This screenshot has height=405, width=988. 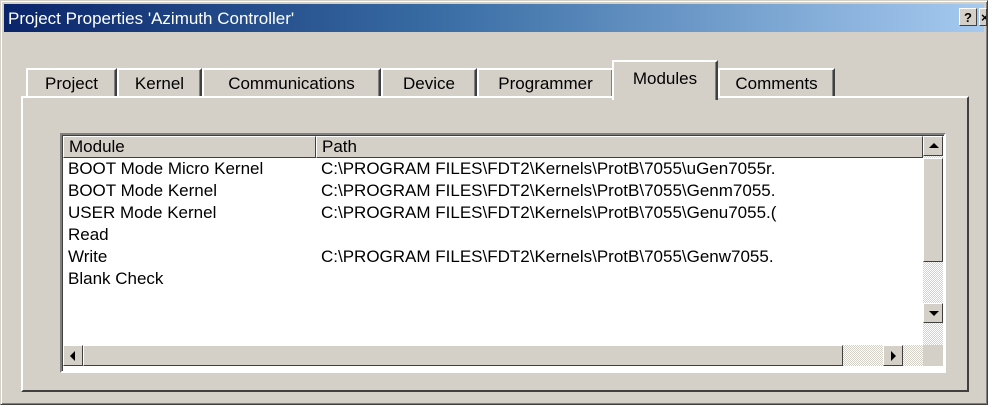 I want to click on scroll-down-button, so click(x=933, y=313).